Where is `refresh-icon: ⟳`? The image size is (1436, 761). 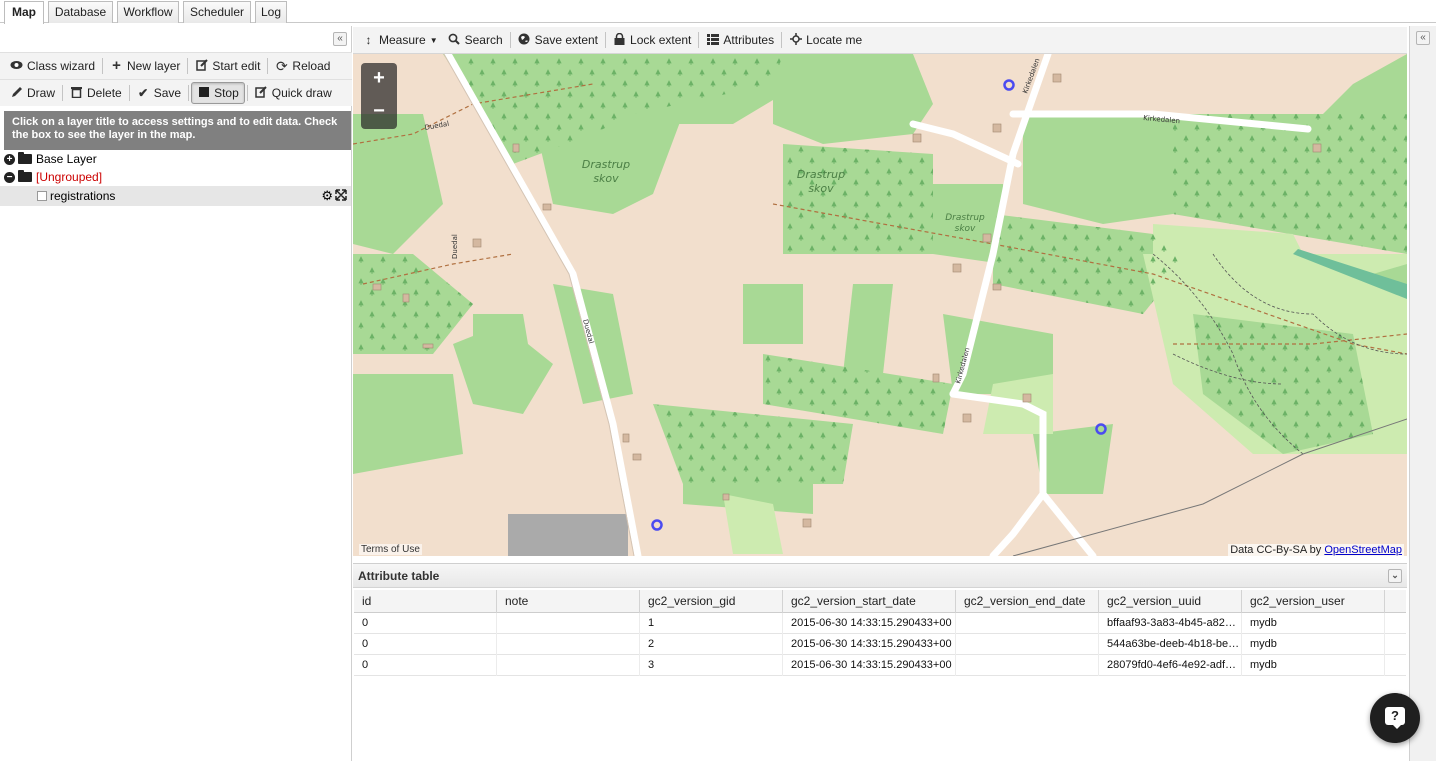
refresh-icon: ⟳ is located at coordinates (282, 66).